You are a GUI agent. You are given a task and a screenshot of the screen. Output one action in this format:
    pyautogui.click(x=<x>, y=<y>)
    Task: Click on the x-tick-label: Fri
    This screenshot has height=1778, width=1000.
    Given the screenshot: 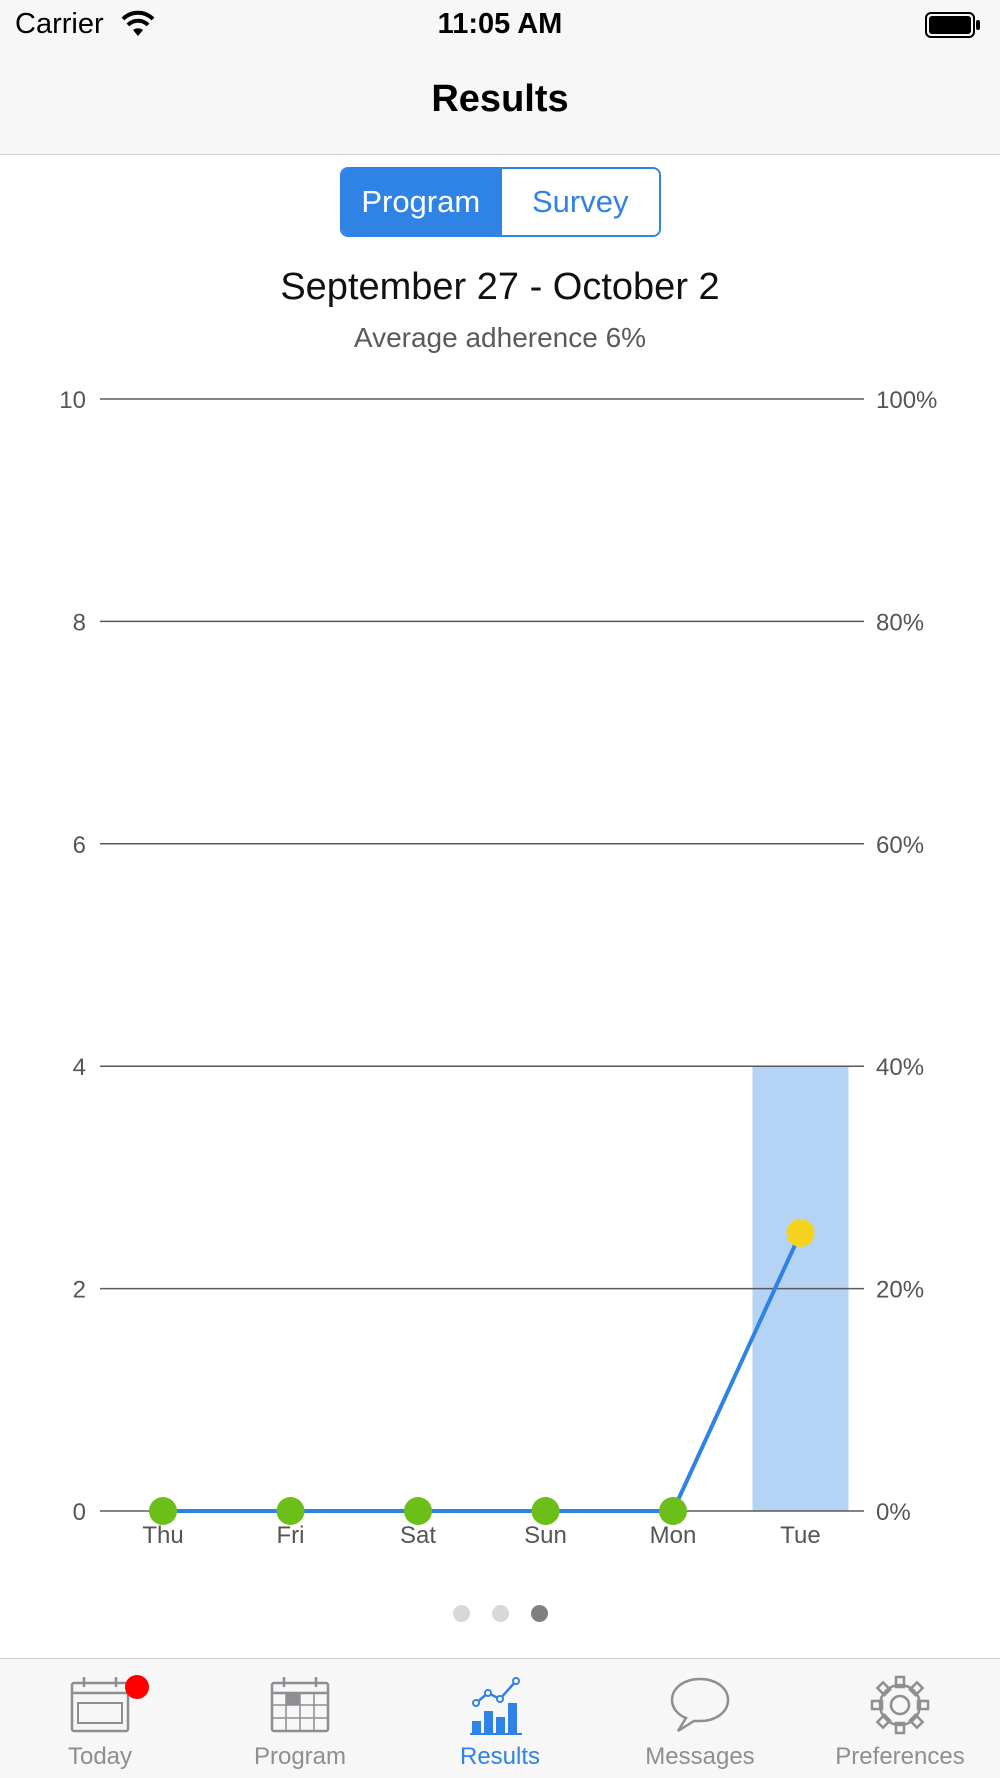 What is the action you would take?
    pyautogui.click(x=291, y=1535)
    